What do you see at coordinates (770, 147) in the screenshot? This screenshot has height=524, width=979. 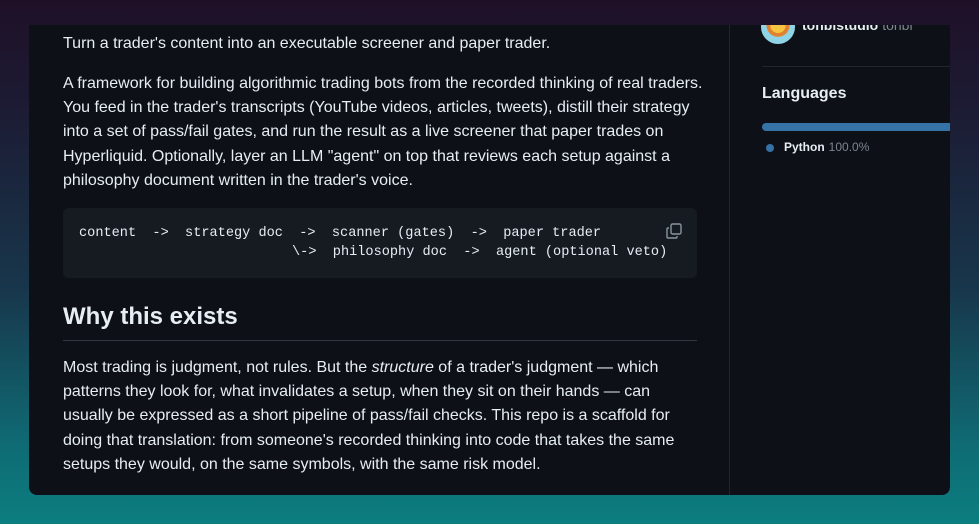 I see `python-color-dot` at bounding box center [770, 147].